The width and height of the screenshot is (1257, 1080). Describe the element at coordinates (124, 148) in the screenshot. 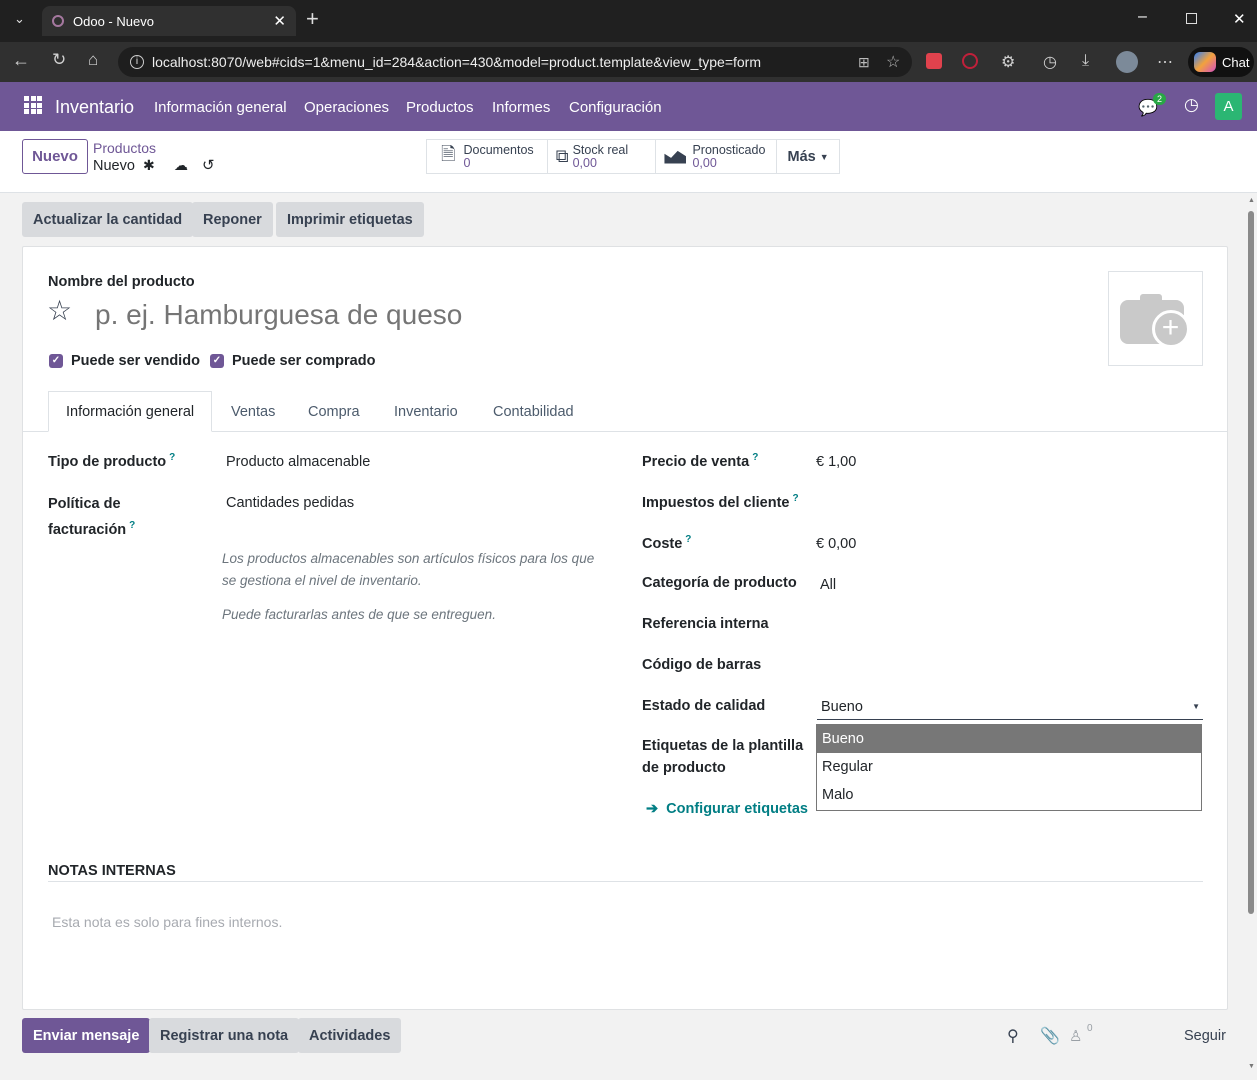

I see `breadcrumb-productos: Productos` at that location.